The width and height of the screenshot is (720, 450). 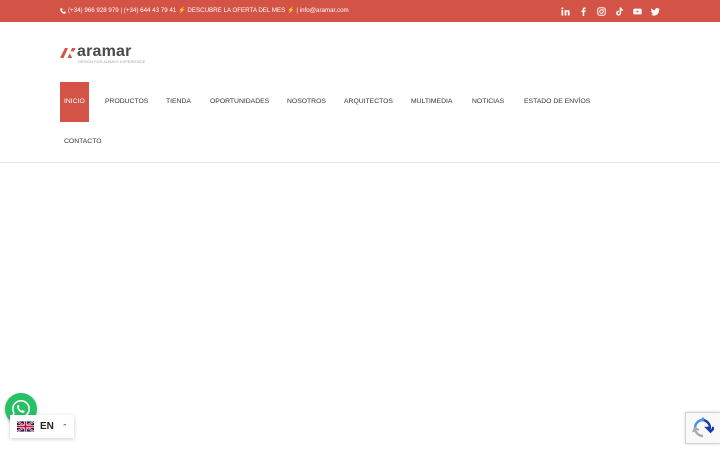 What do you see at coordinates (655, 11) in the screenshot?
I see `twitter-icon` at bounding box center [655, 11].